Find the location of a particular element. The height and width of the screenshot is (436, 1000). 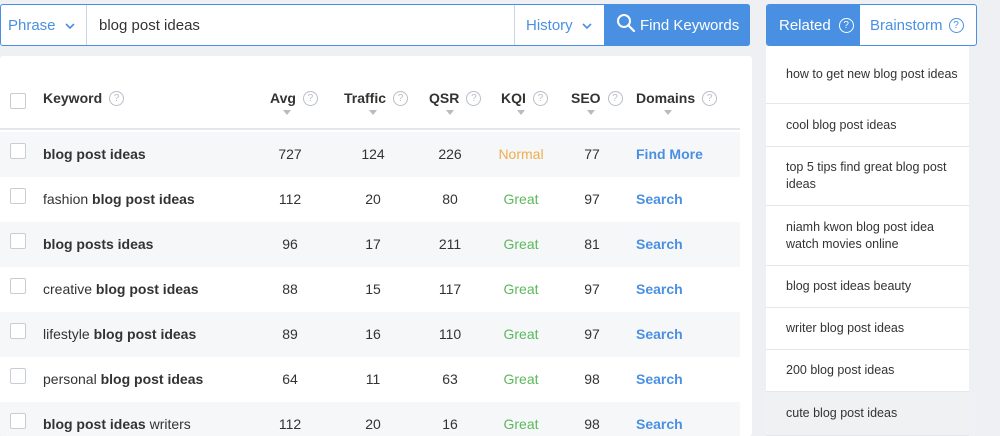

find-more-link: Find More is located at coordinates (669, 154).